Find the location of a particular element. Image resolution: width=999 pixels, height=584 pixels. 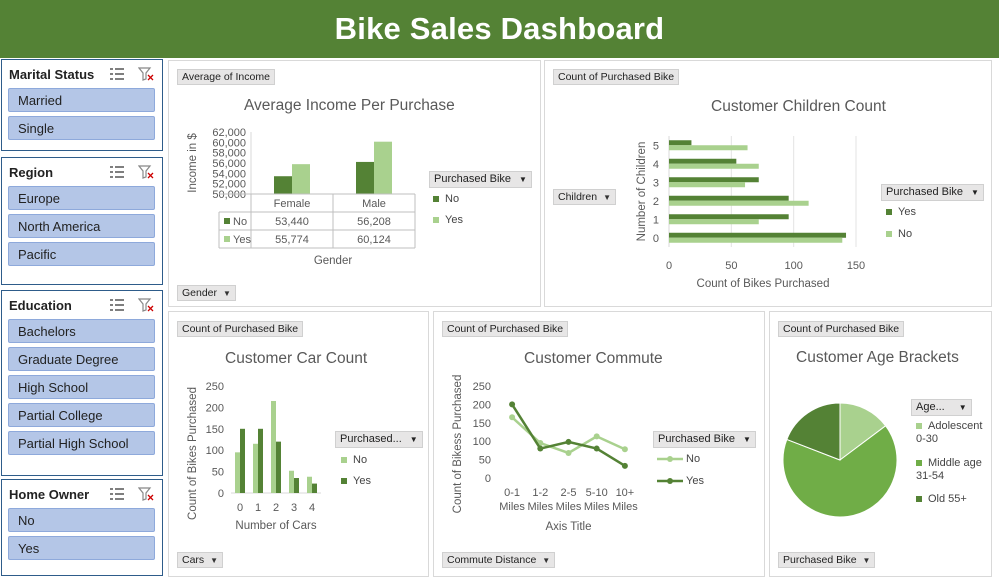

slicer-item: Pacific is located at coordinates (81, 254).